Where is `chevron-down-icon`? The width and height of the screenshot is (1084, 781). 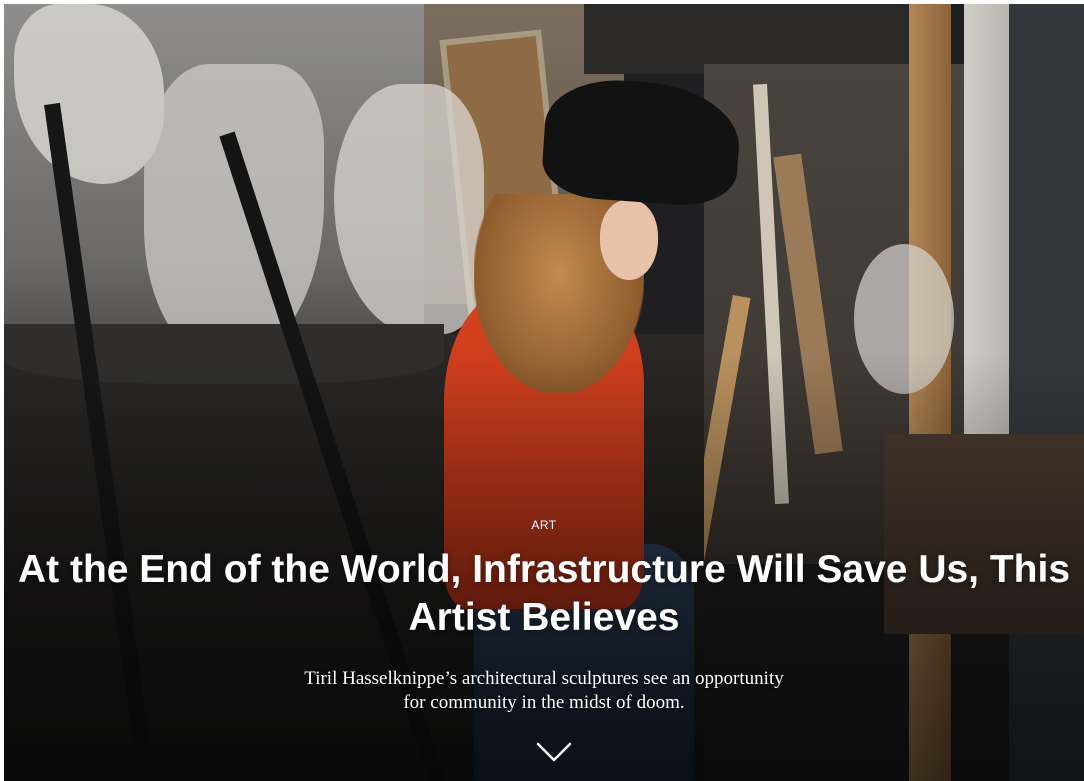
chevron-down-icon is located at coordinates (554, 752).